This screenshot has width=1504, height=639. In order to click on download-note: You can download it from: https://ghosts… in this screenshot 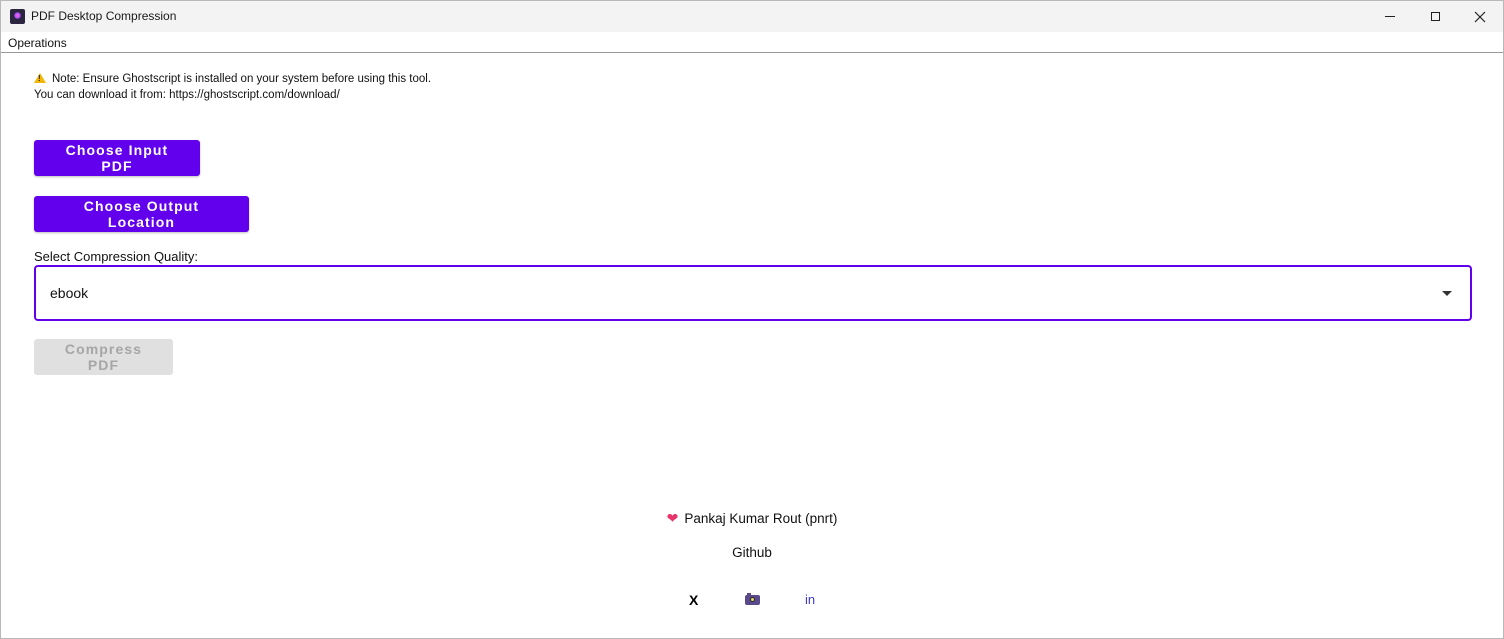, I will do `click(187, 95)`.